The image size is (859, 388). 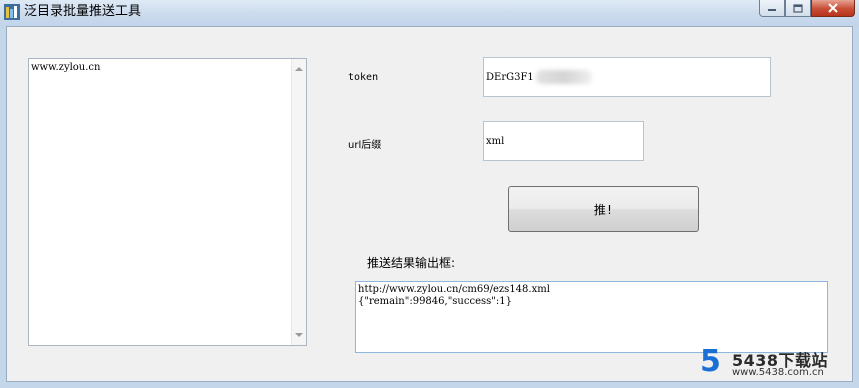 What do you see at coordinates (510, 77) in the screenshot?
I see `token-value: DErG3F1` at bounding box center [510, 77].